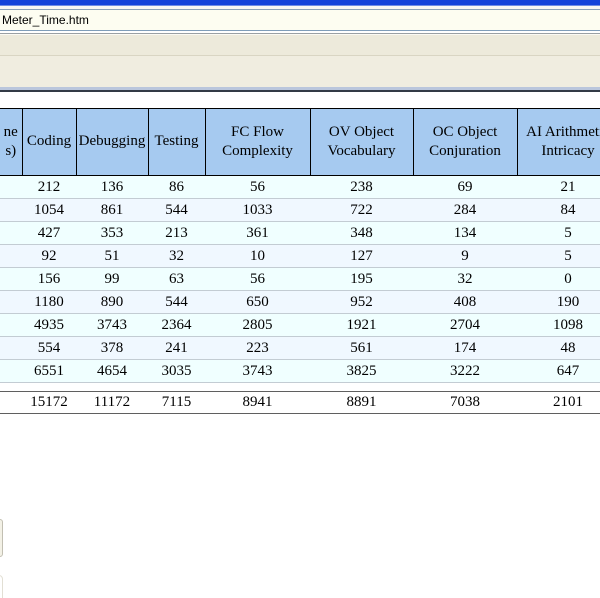 The height and width of the screenshot is (598, 600). I want to click on table-cell: 21, so click(558, 187).